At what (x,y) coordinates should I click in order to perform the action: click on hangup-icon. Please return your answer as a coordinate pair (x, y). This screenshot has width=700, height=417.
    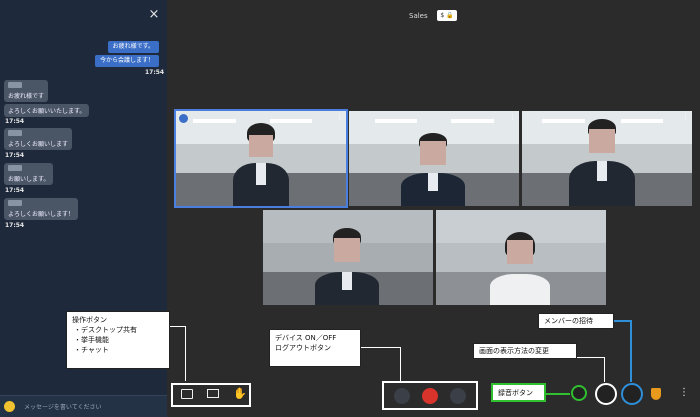
    Looking at the image, I should click on (430, 396).